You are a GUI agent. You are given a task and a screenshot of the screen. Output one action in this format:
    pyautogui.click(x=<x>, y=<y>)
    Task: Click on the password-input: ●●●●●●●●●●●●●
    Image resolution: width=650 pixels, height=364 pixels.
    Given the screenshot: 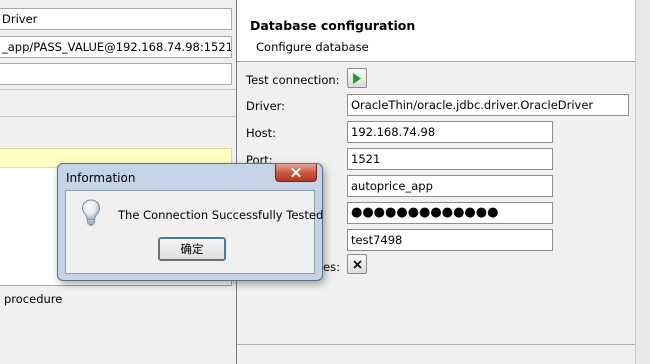 What is the action you would take?
    pyautogui.click(x=450, y=213)
    